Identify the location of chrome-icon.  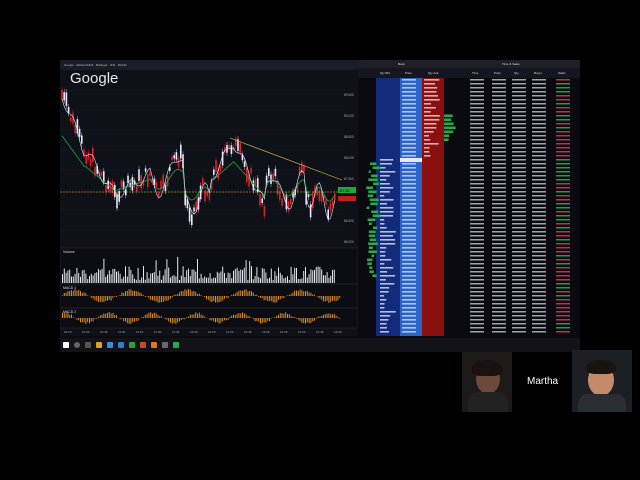
(132, 345).